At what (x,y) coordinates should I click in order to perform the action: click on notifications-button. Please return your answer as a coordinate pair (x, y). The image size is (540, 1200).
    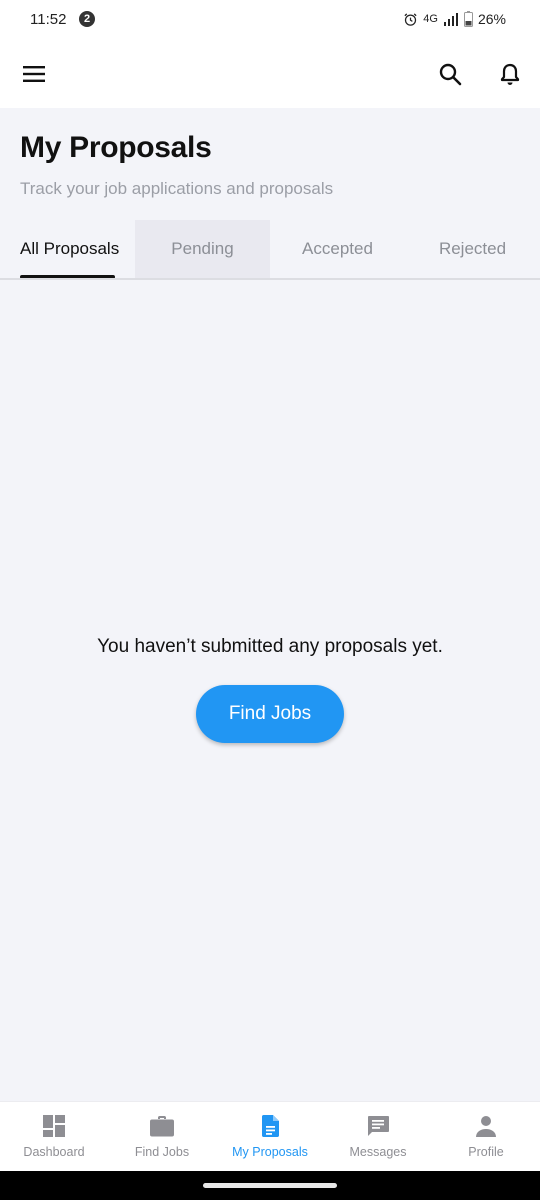
    Looking at the image, I should click on (510, 74).